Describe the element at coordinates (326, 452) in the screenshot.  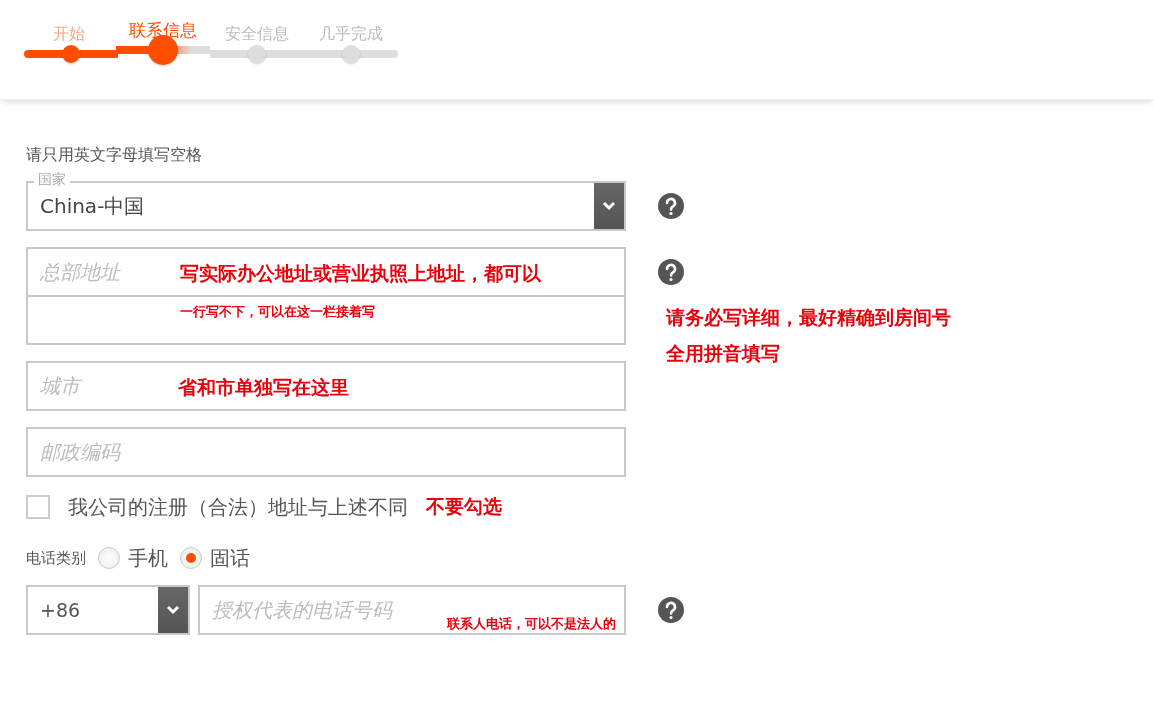
I see `postcode-field: 邮政编码` at that location.